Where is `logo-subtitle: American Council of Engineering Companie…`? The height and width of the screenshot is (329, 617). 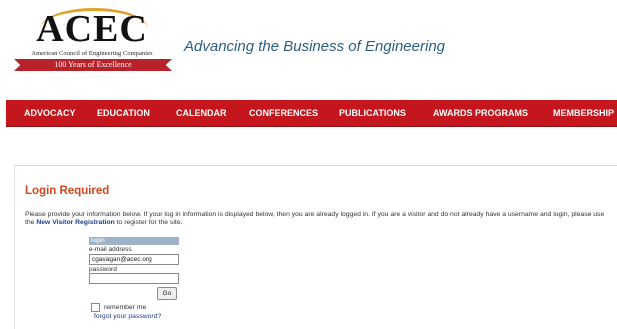 logo-subtitle: American Council of Engineering Companie… is located at coordinates (92, 53).